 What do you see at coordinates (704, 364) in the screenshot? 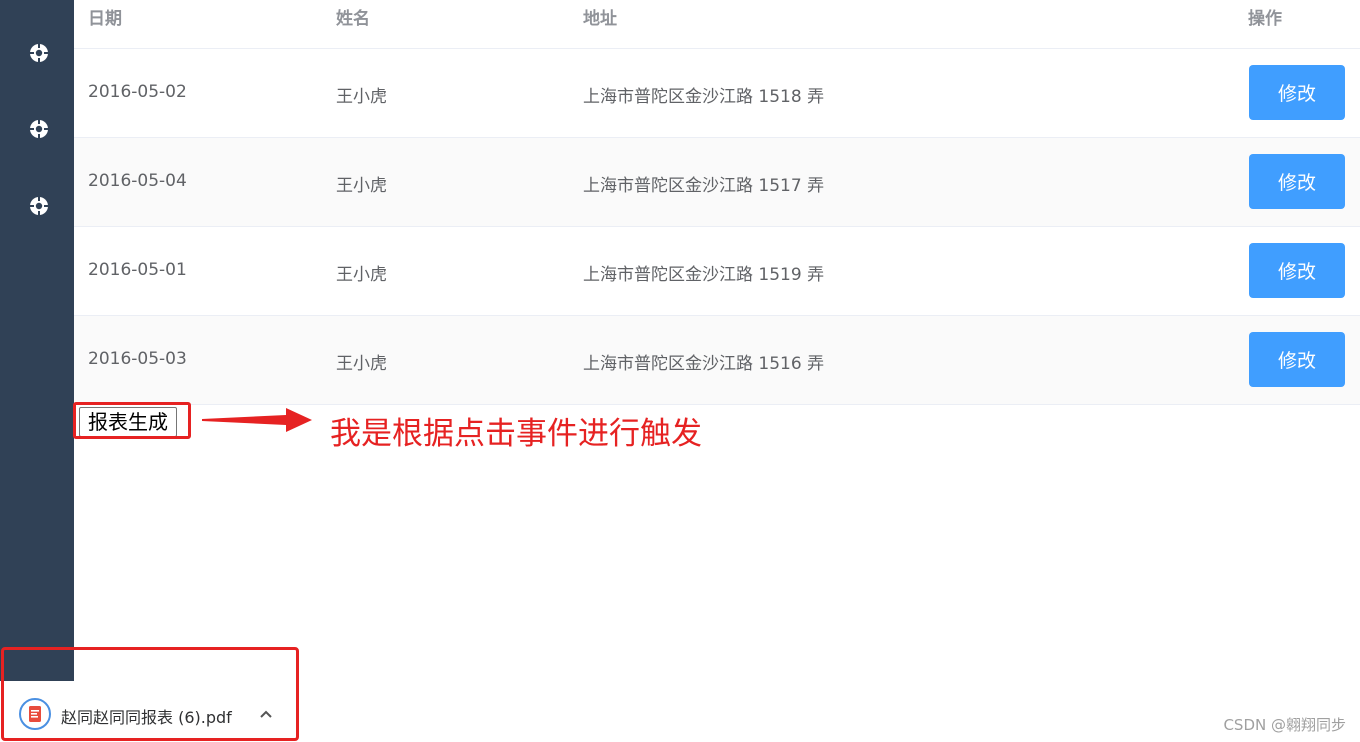
I see `cell-address: 上海市普陀区金沙江路 1516 弄` at bounding box center [704, 364].